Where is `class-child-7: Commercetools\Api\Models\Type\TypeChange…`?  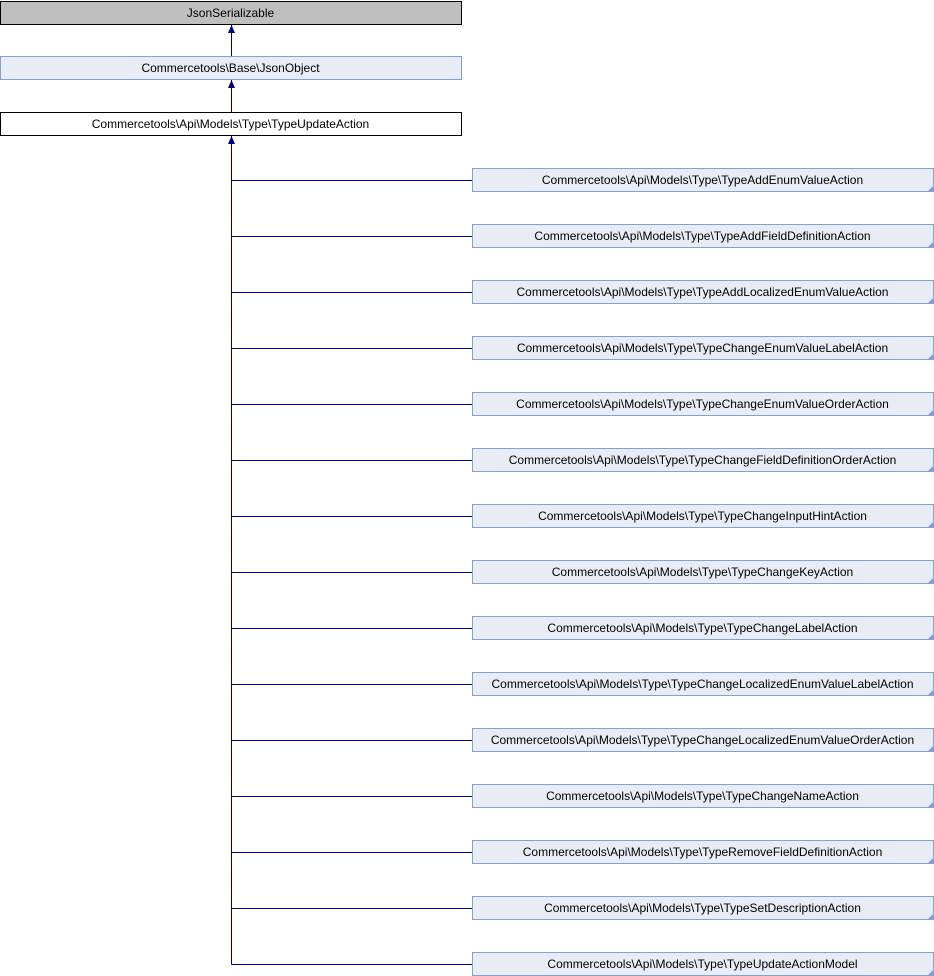
class-child-7: Commercetools\Api\Models\Type\TypeChange… is located at coordinates (703, 572).